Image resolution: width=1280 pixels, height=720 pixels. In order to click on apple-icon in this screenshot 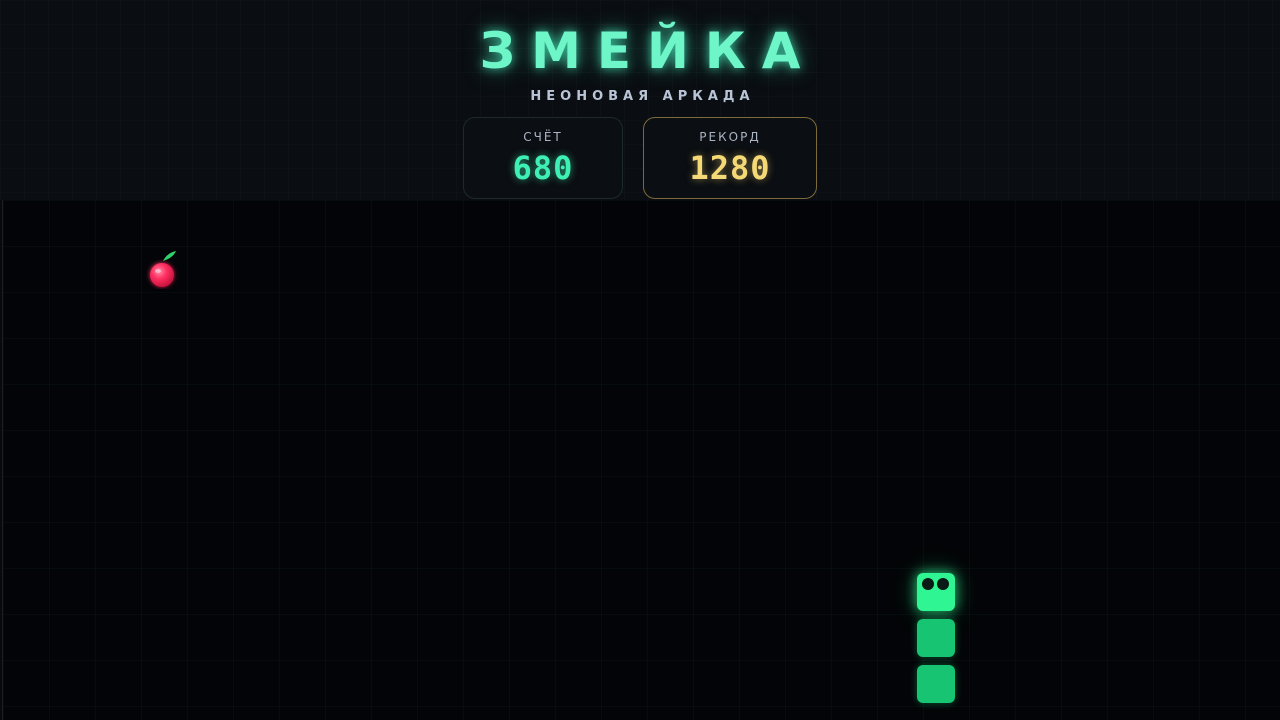, I will do `click(163, 269)`.